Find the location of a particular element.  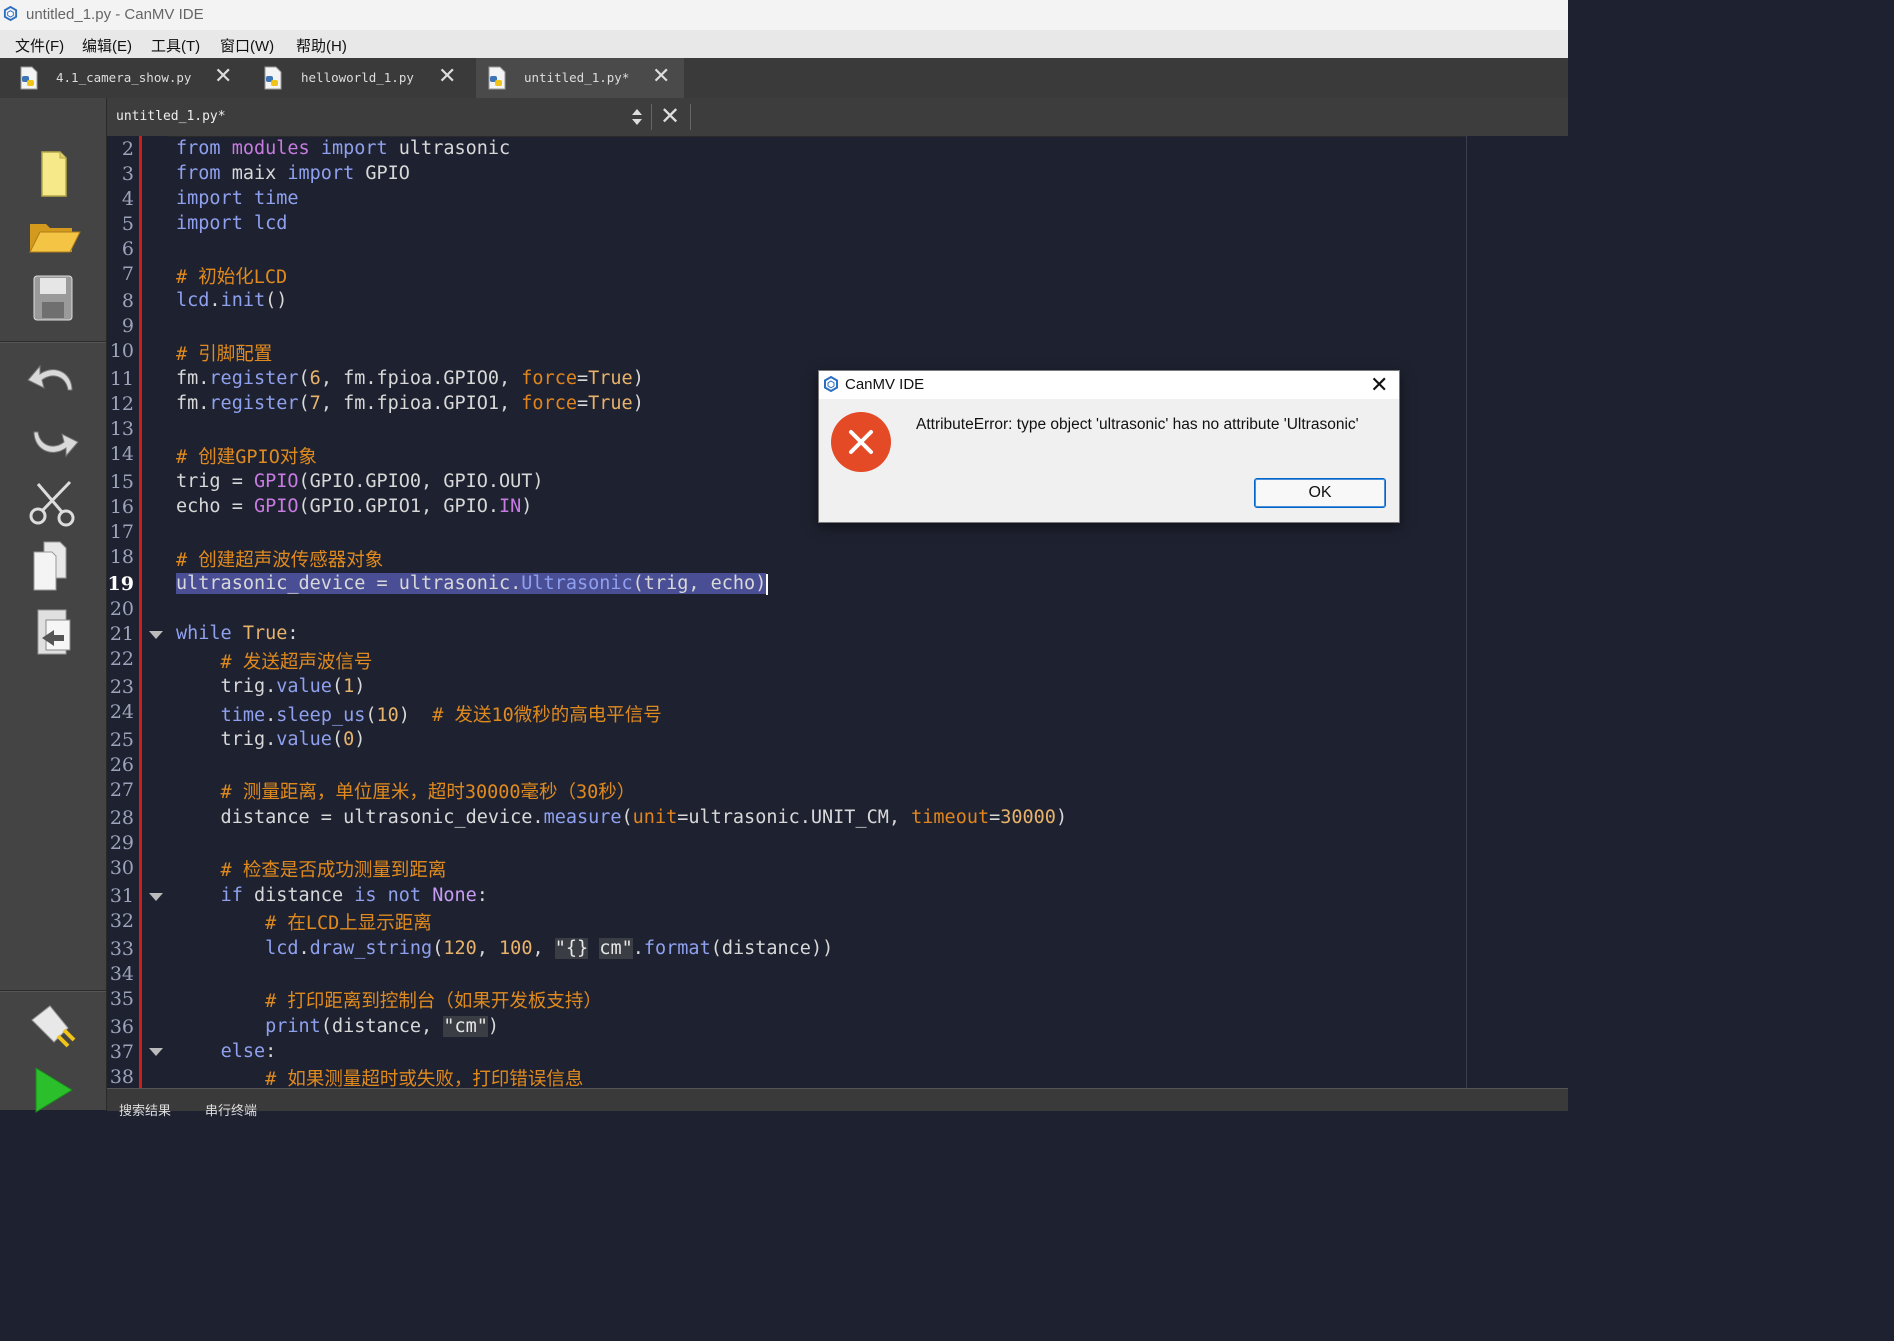

menu-tools: 工具(T) is located at coordinates (175, 45).